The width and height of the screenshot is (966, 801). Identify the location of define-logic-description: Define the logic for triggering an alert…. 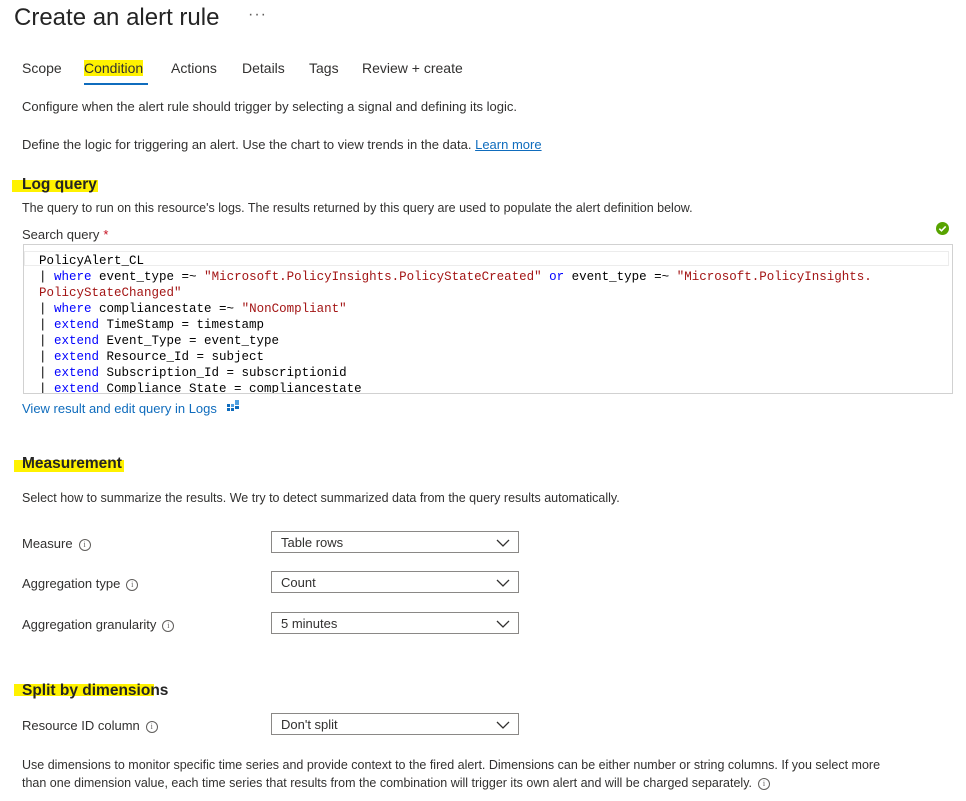
(282, 144).